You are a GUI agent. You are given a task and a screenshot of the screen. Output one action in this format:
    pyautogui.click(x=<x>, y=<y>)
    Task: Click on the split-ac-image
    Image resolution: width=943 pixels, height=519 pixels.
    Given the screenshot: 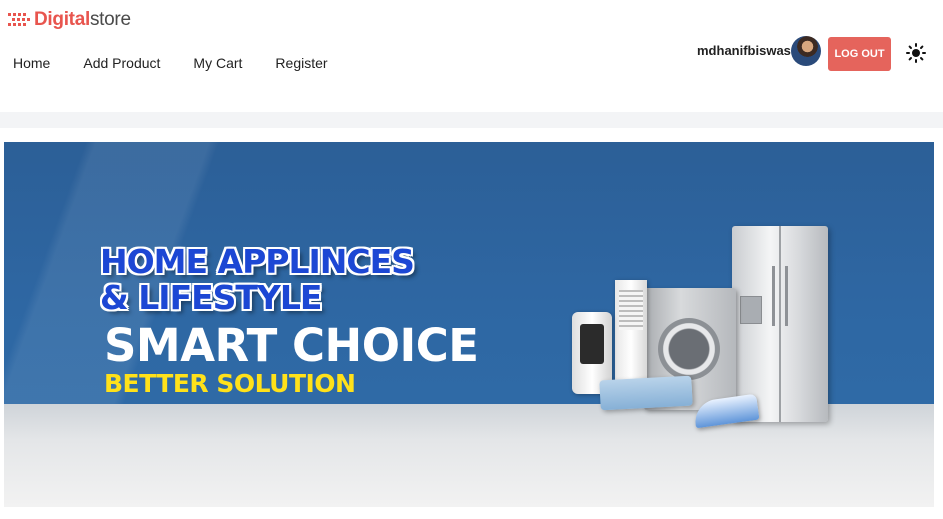 What is the action you would take?
    pyautogui.click(x=646, y=393)
    